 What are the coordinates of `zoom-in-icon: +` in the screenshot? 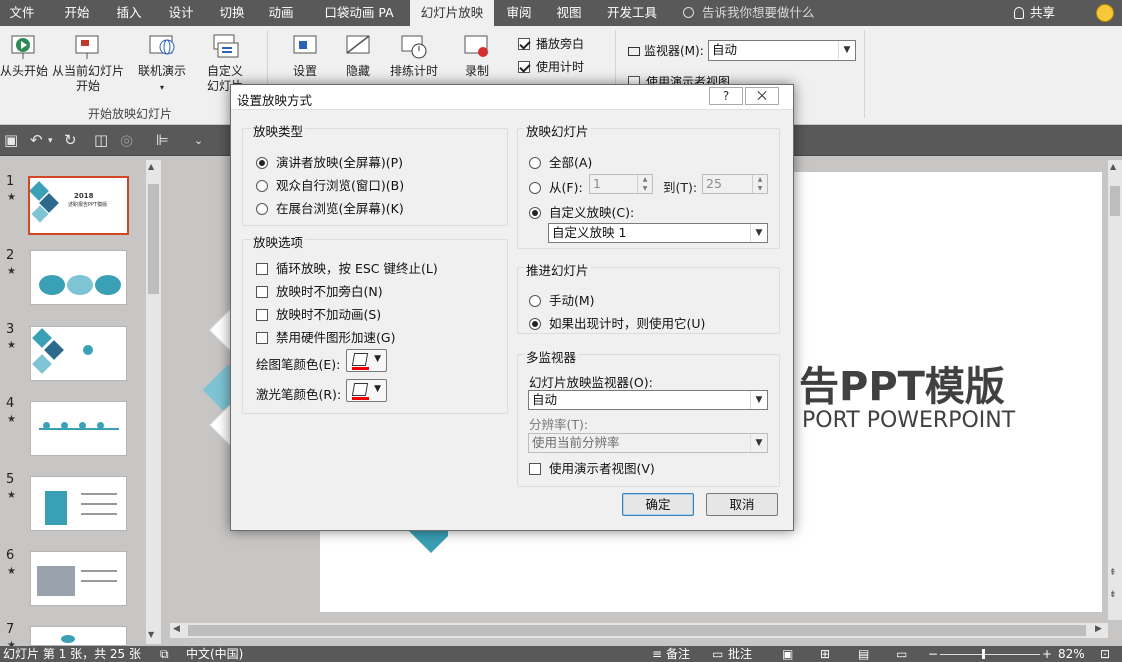 It's located at (1047, 654).